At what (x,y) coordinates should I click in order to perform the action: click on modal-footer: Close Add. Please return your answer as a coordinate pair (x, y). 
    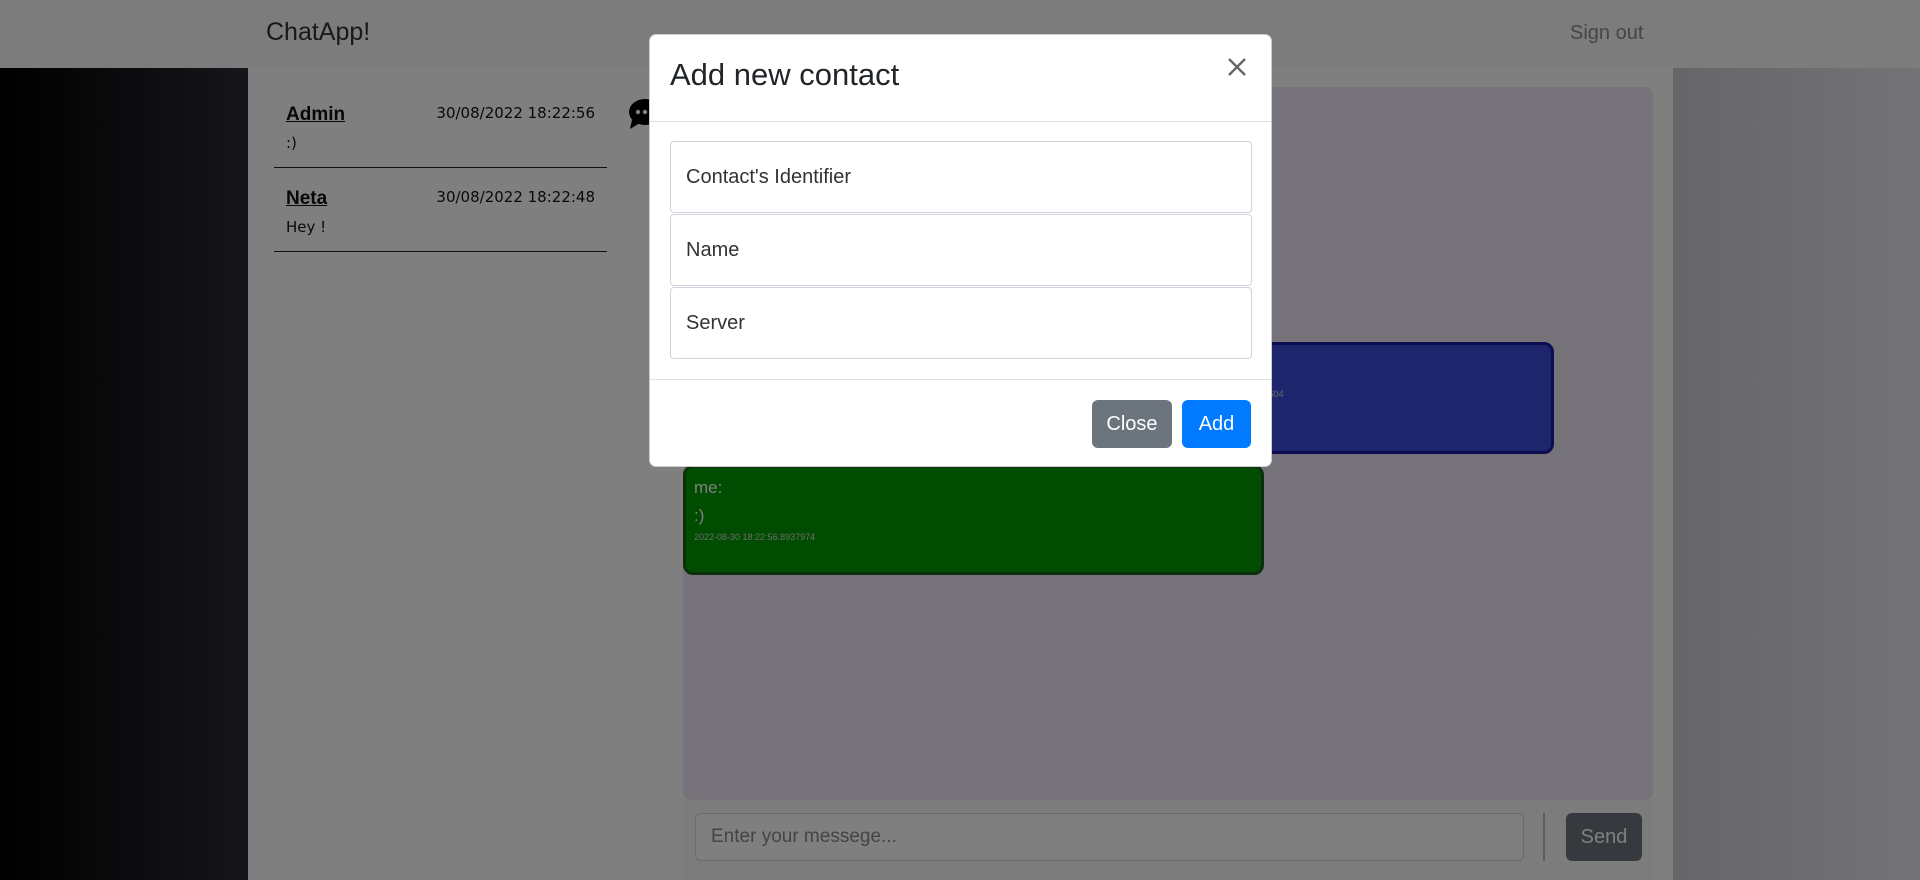
    Looking at the image, I should click on (960, 423).